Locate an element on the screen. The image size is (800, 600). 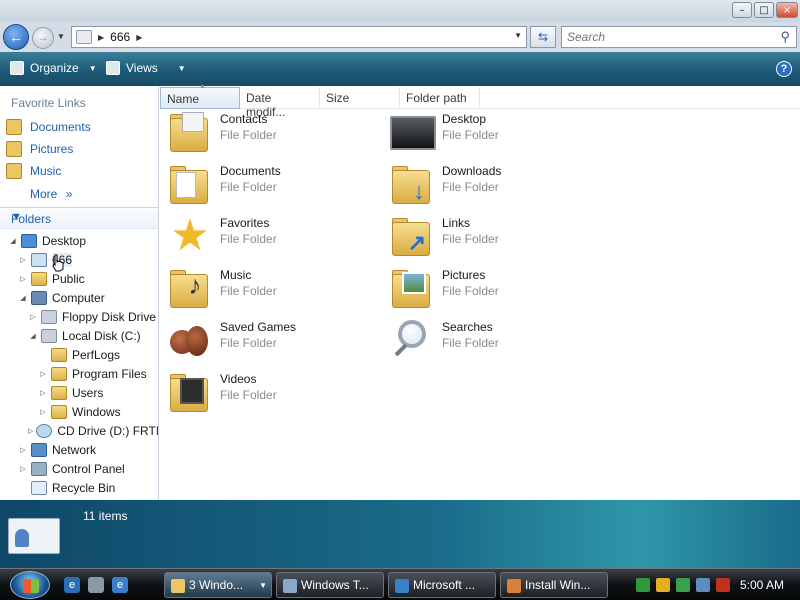
folder-pictures: Pictures File Folder is located at coordinates (500, 290).